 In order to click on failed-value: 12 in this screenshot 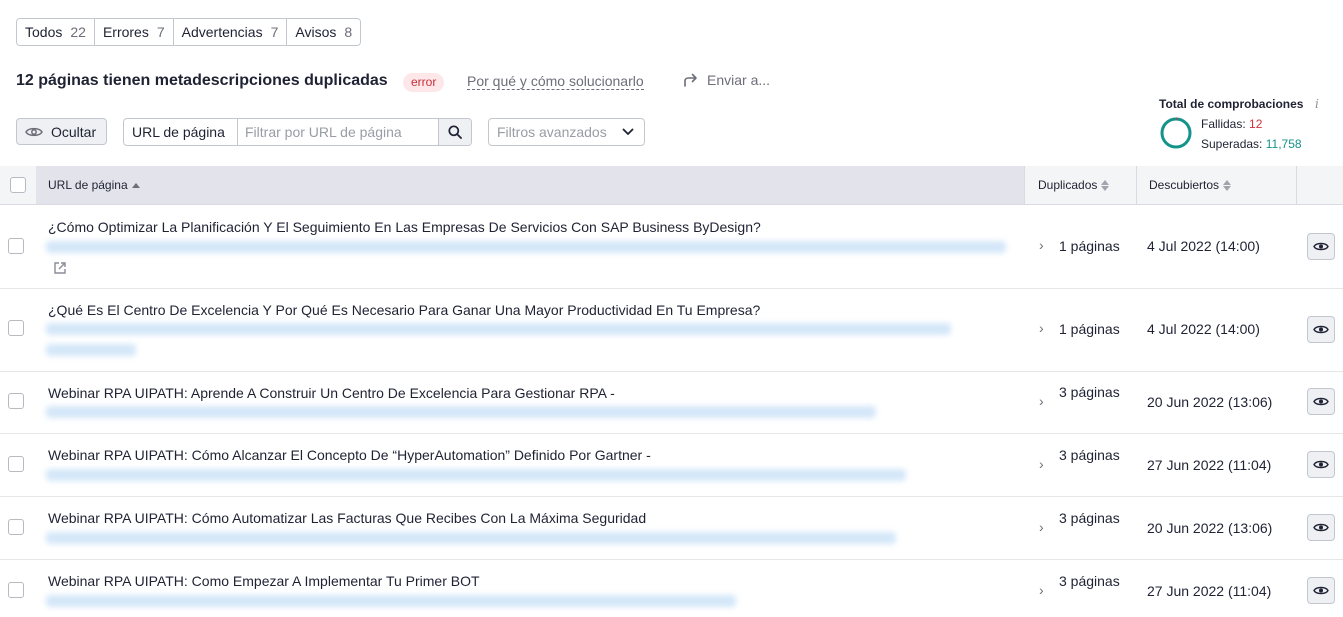, I will do `click(1256, 124)`.